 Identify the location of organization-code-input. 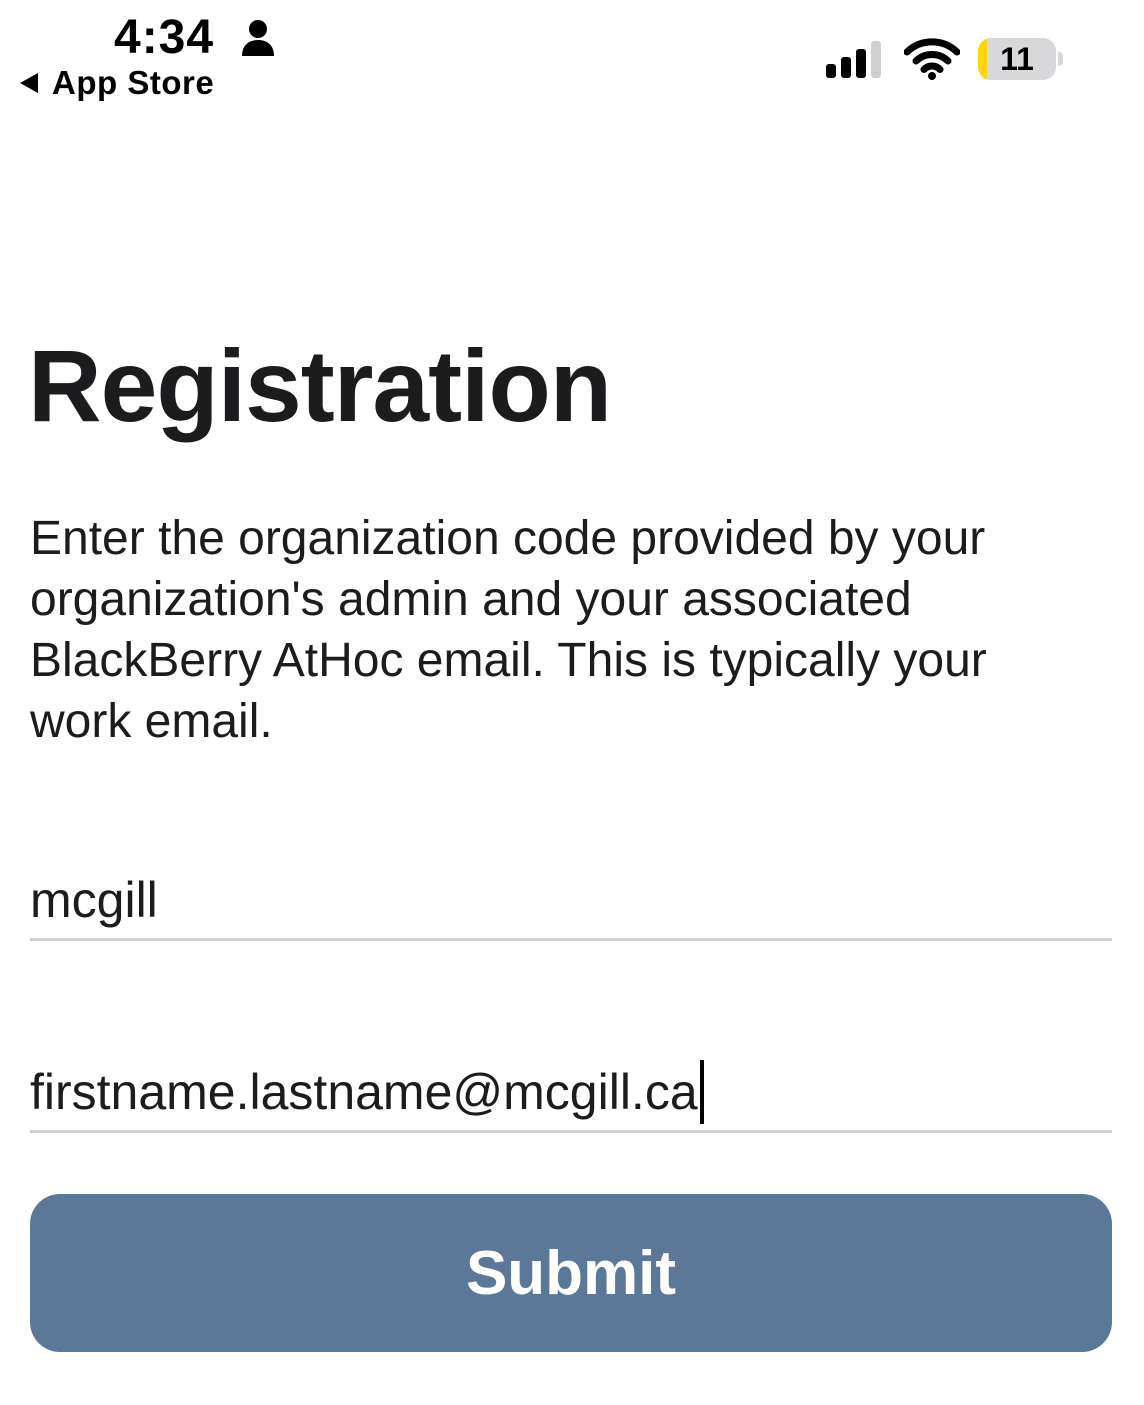
(571, 900).